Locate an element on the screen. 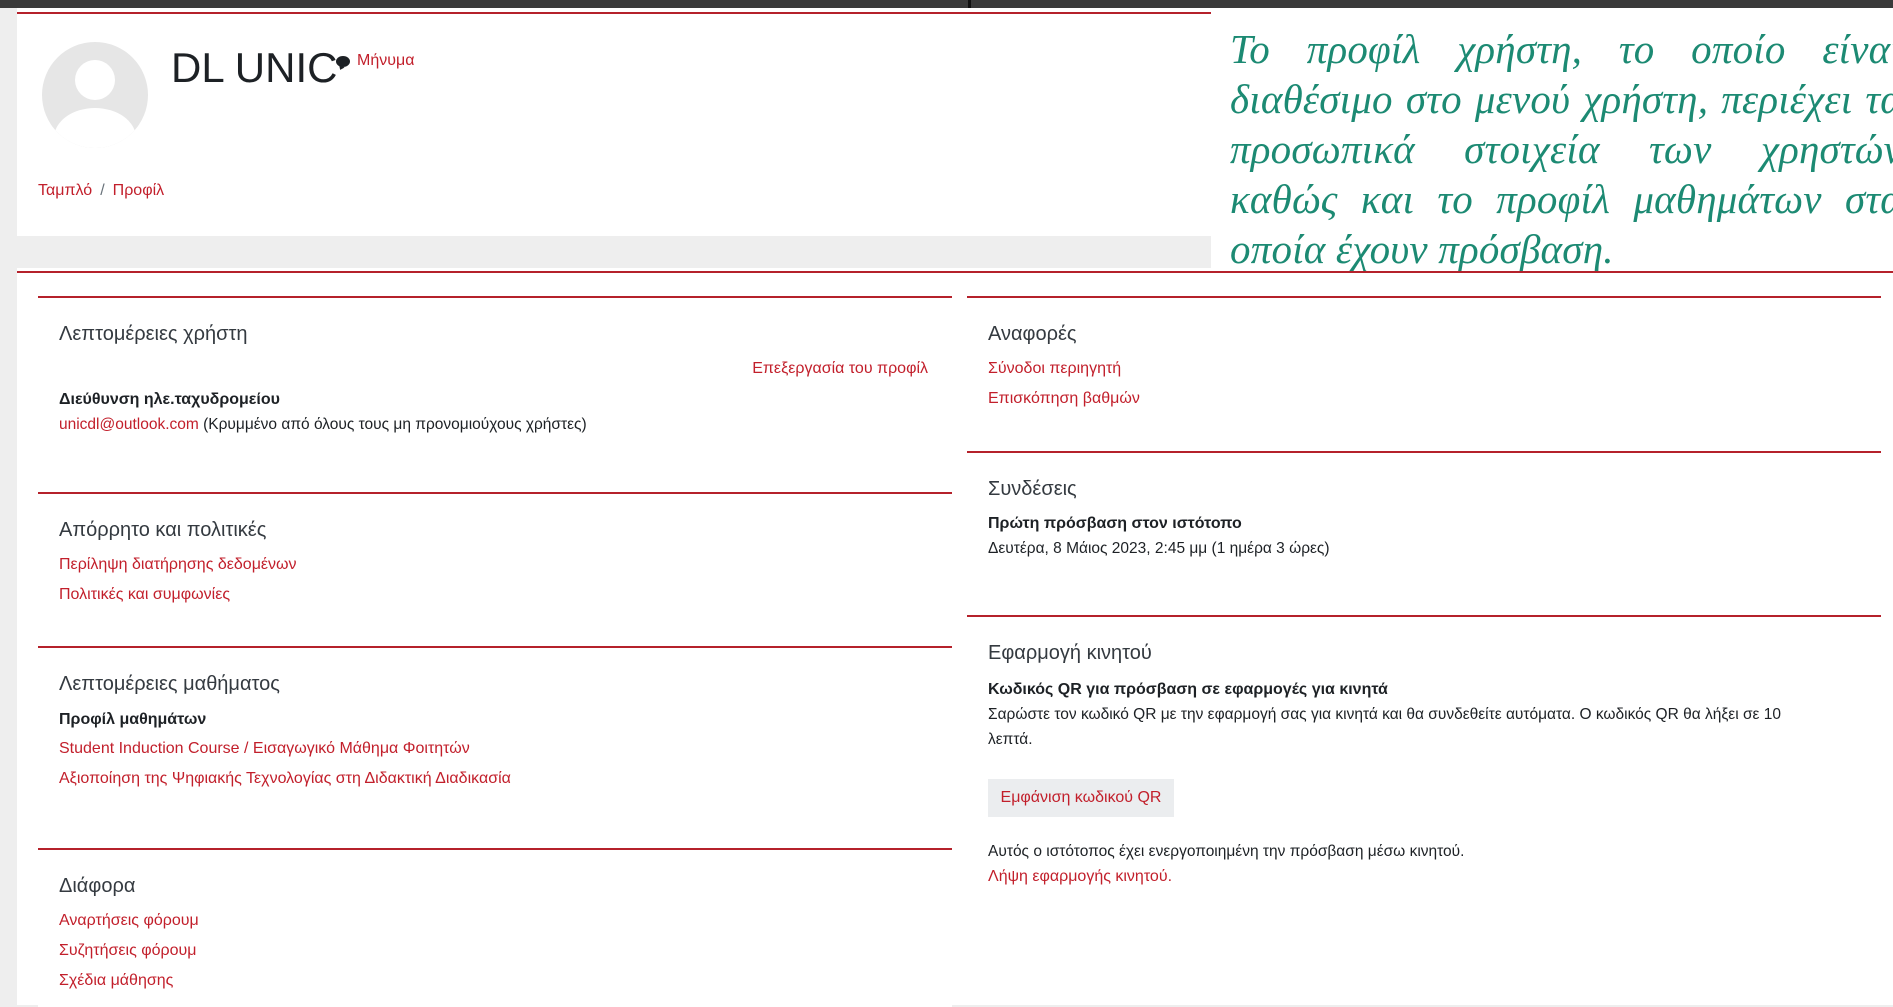 The width and height of the screenshot is (1893, 1007). forum-posts-link: Αναρτήσεις φόρουμ is located at coordinates (129, 921).